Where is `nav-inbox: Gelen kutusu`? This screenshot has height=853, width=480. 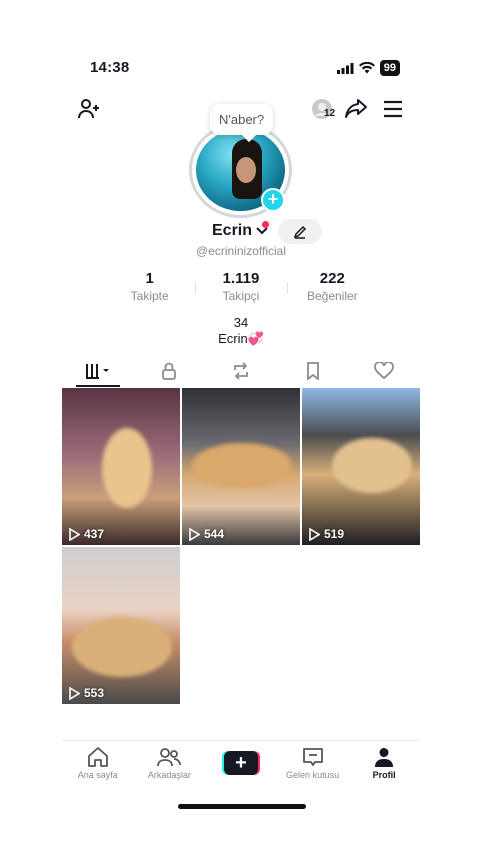
nav-inbox: Gelen kutusu is located at coordinates (313, 766).